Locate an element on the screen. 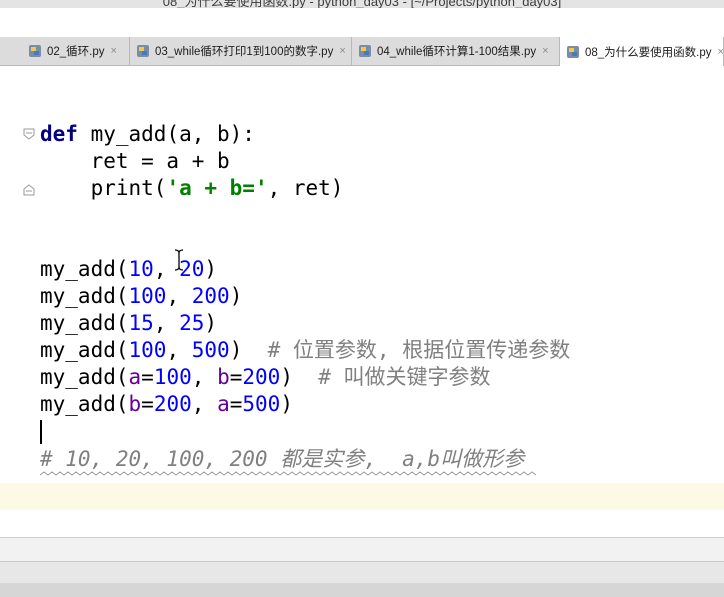 Image resolution: width=724 pixels, height=597 pixels. code-line-5: my_add(100, 200) is located at coordinates (141, 296).